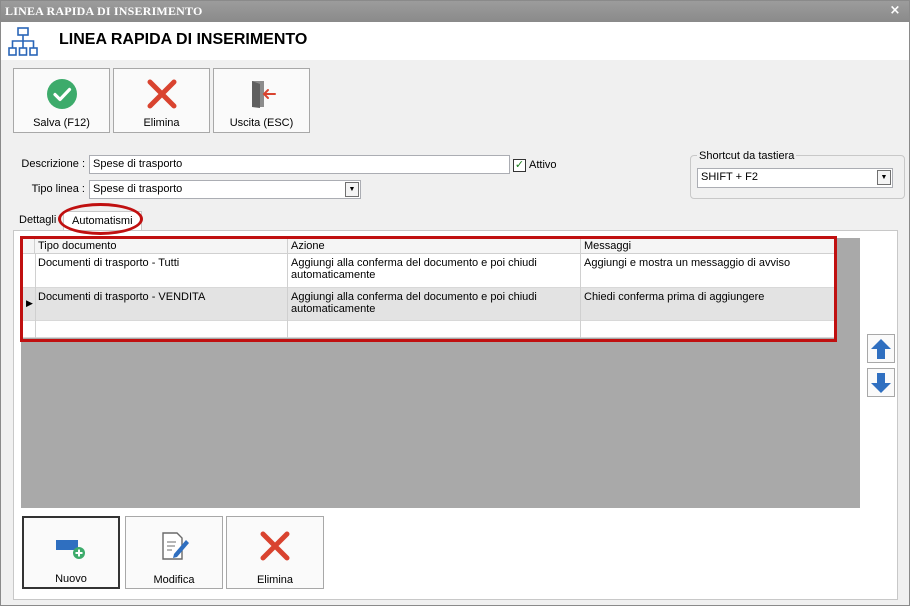 The width and height of the screenshot is (910, 606). I want to click on title-bar: LINEA RAPIDA DI INSERIMENTO, so click(455, 11).